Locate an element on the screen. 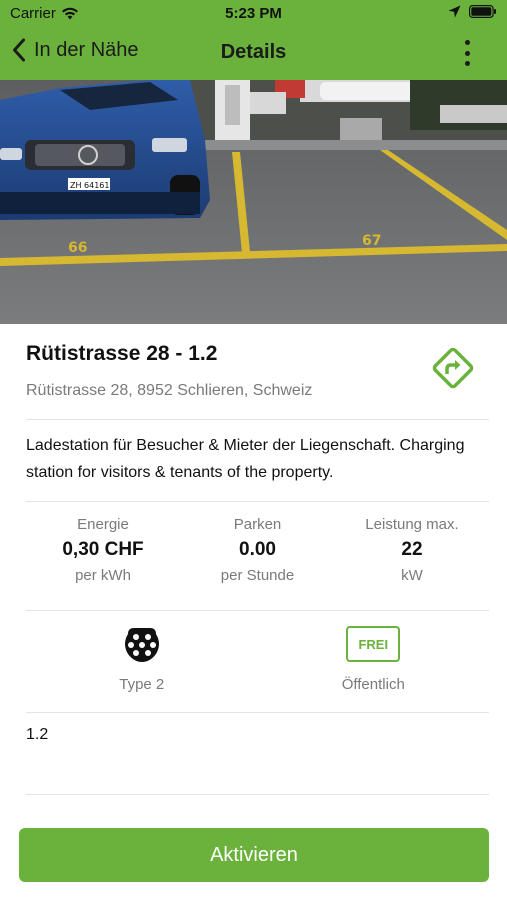 Image resolution: width=507 pixels, height=900 pixels. top-bar: Carrier 5:23 PM In der Nähe Details is located at coordinates (253, 40).